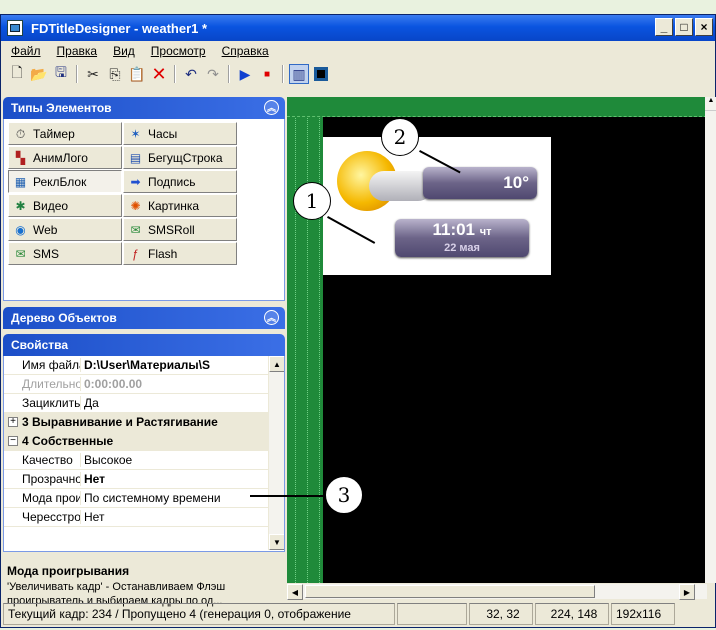 Image resolution: width=716 pixels, height=630 pixels. Describe the element at coordinates (51, 384) in the screenshot. I see `property-name: Длительност` at that location.